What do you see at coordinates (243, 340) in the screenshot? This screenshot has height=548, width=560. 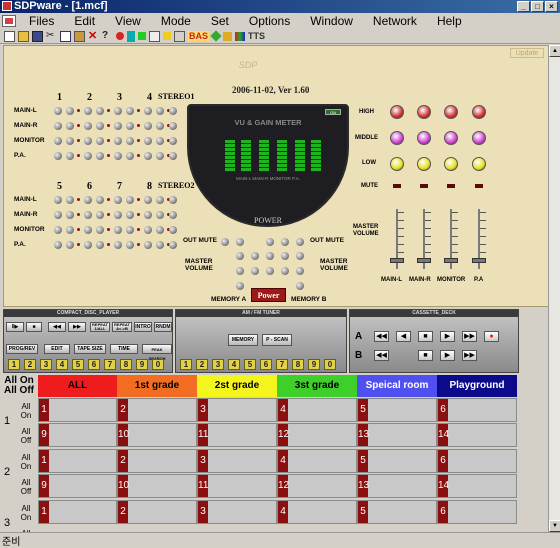 I see `tuner-memory-button: MEMORY` at bounding box center [243, 340].